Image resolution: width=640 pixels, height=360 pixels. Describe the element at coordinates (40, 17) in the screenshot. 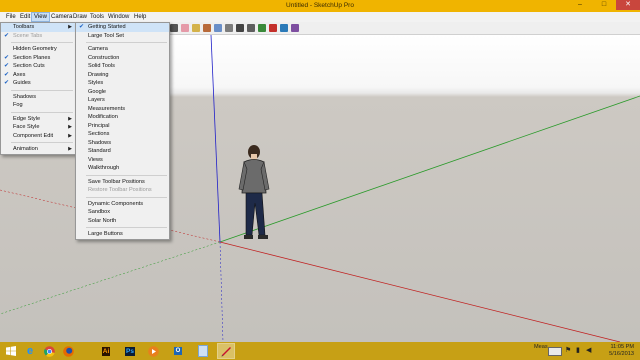

I see `menu-view: View` at that location.